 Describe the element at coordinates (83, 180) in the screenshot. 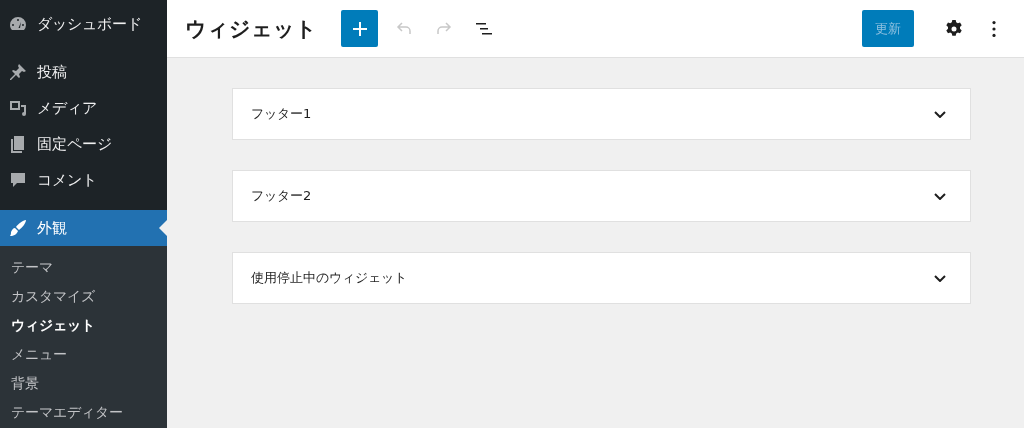

I see `menu-item: コメント` at that location.